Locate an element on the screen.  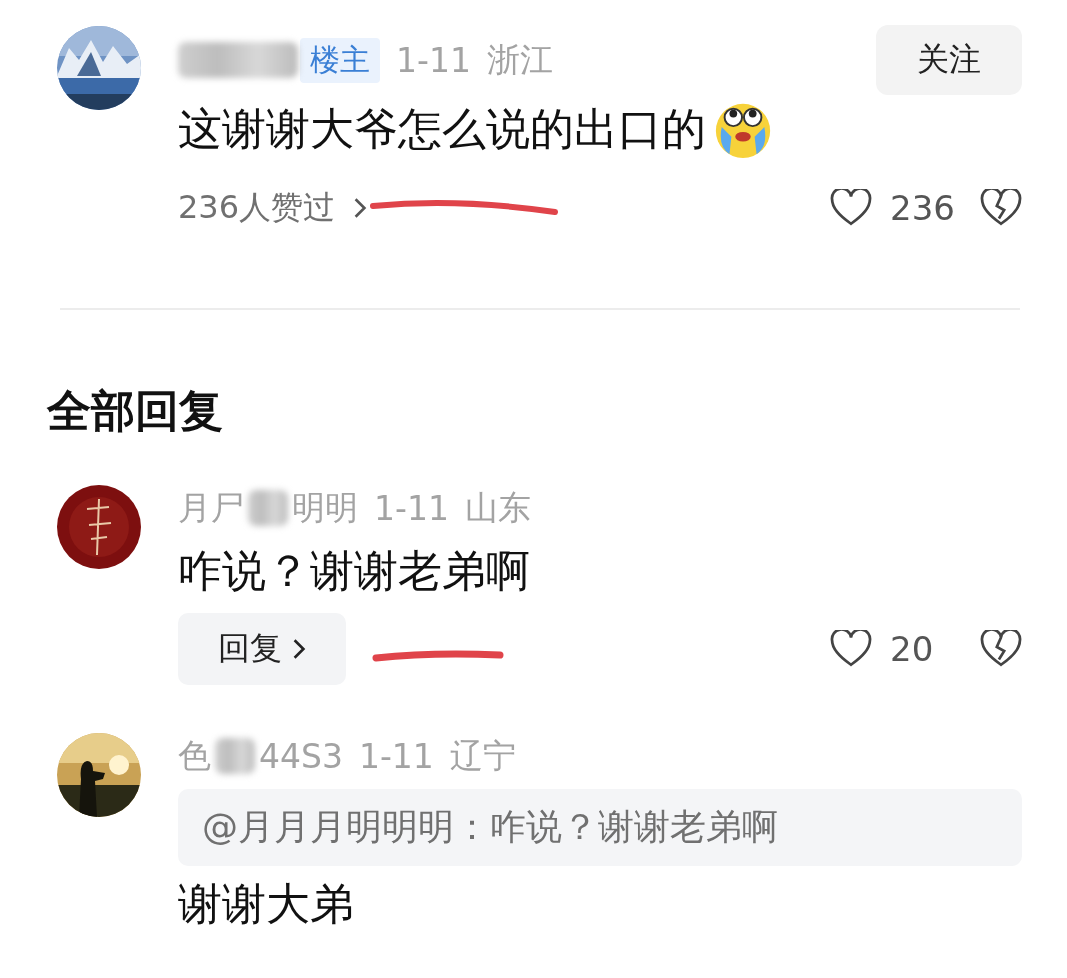
author-badge: 楼主 is located at coordinates (340, 60).